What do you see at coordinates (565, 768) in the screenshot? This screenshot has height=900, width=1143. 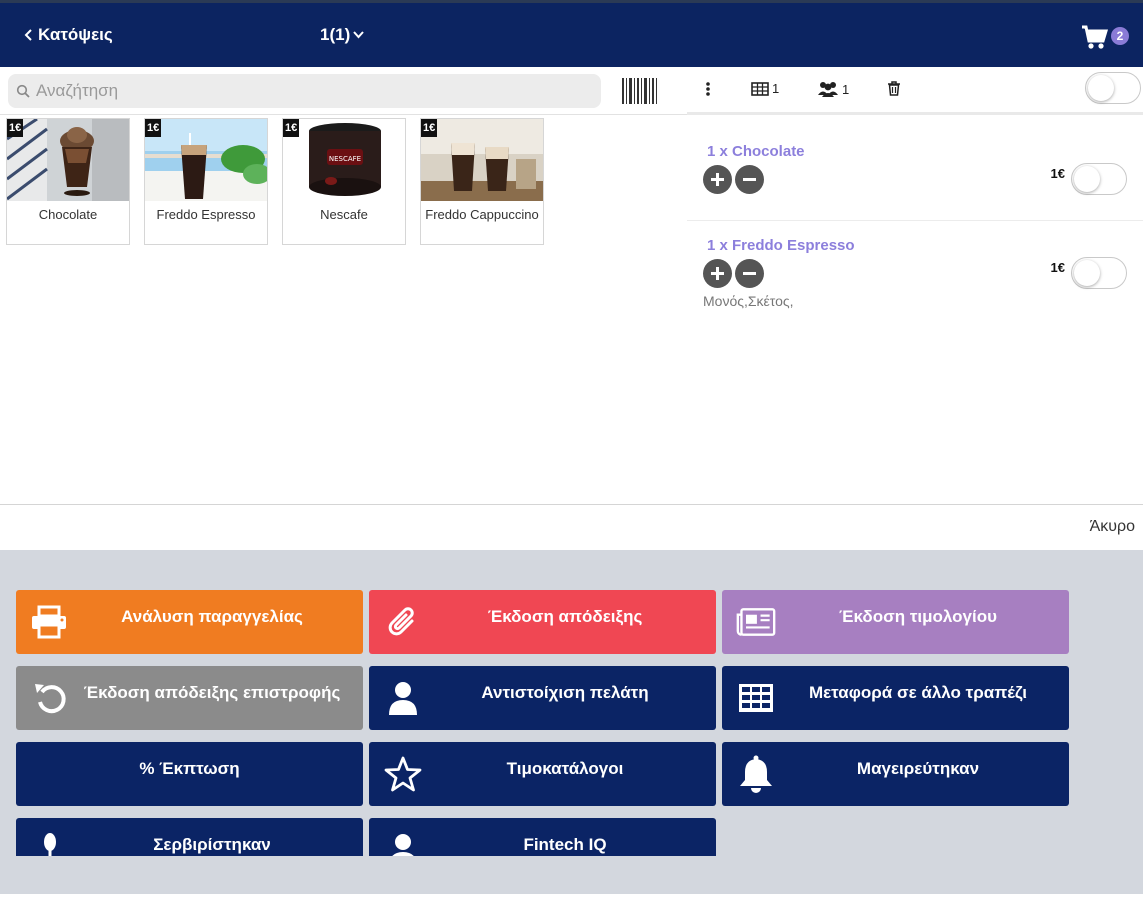 I see `action-label: Τιμοκατάλογοι` at bounding box center [565, 768].